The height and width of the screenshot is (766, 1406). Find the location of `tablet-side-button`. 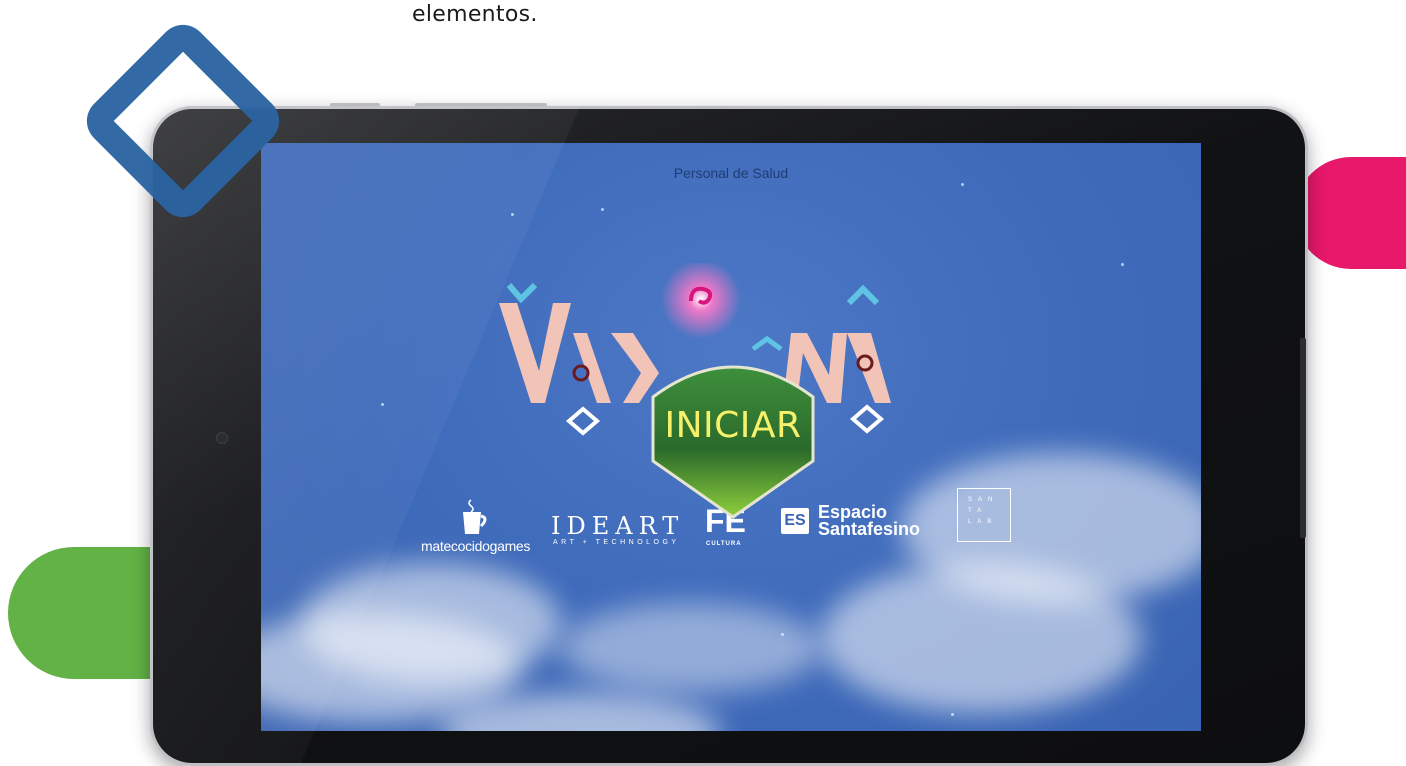

tablet-side-button is located at coordinates (1303, 438).